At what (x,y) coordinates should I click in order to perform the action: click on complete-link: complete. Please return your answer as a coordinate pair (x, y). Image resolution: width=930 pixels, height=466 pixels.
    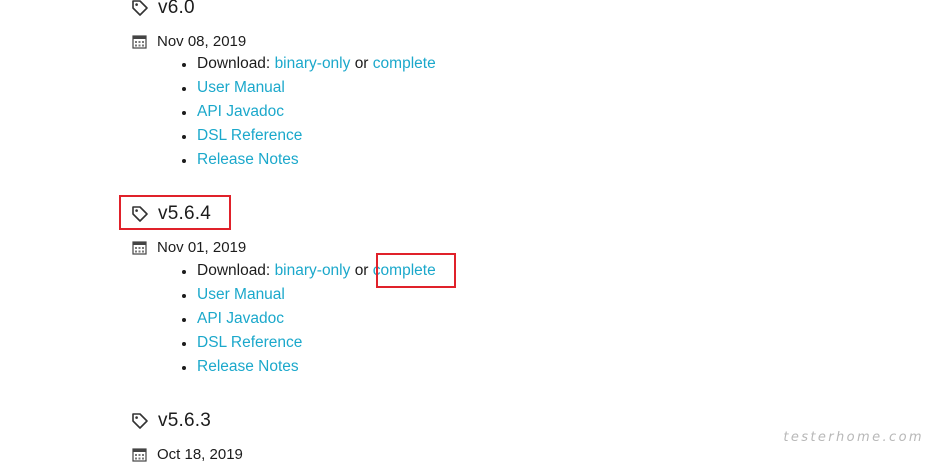
    Looking at the image, I should click on (404, 63).